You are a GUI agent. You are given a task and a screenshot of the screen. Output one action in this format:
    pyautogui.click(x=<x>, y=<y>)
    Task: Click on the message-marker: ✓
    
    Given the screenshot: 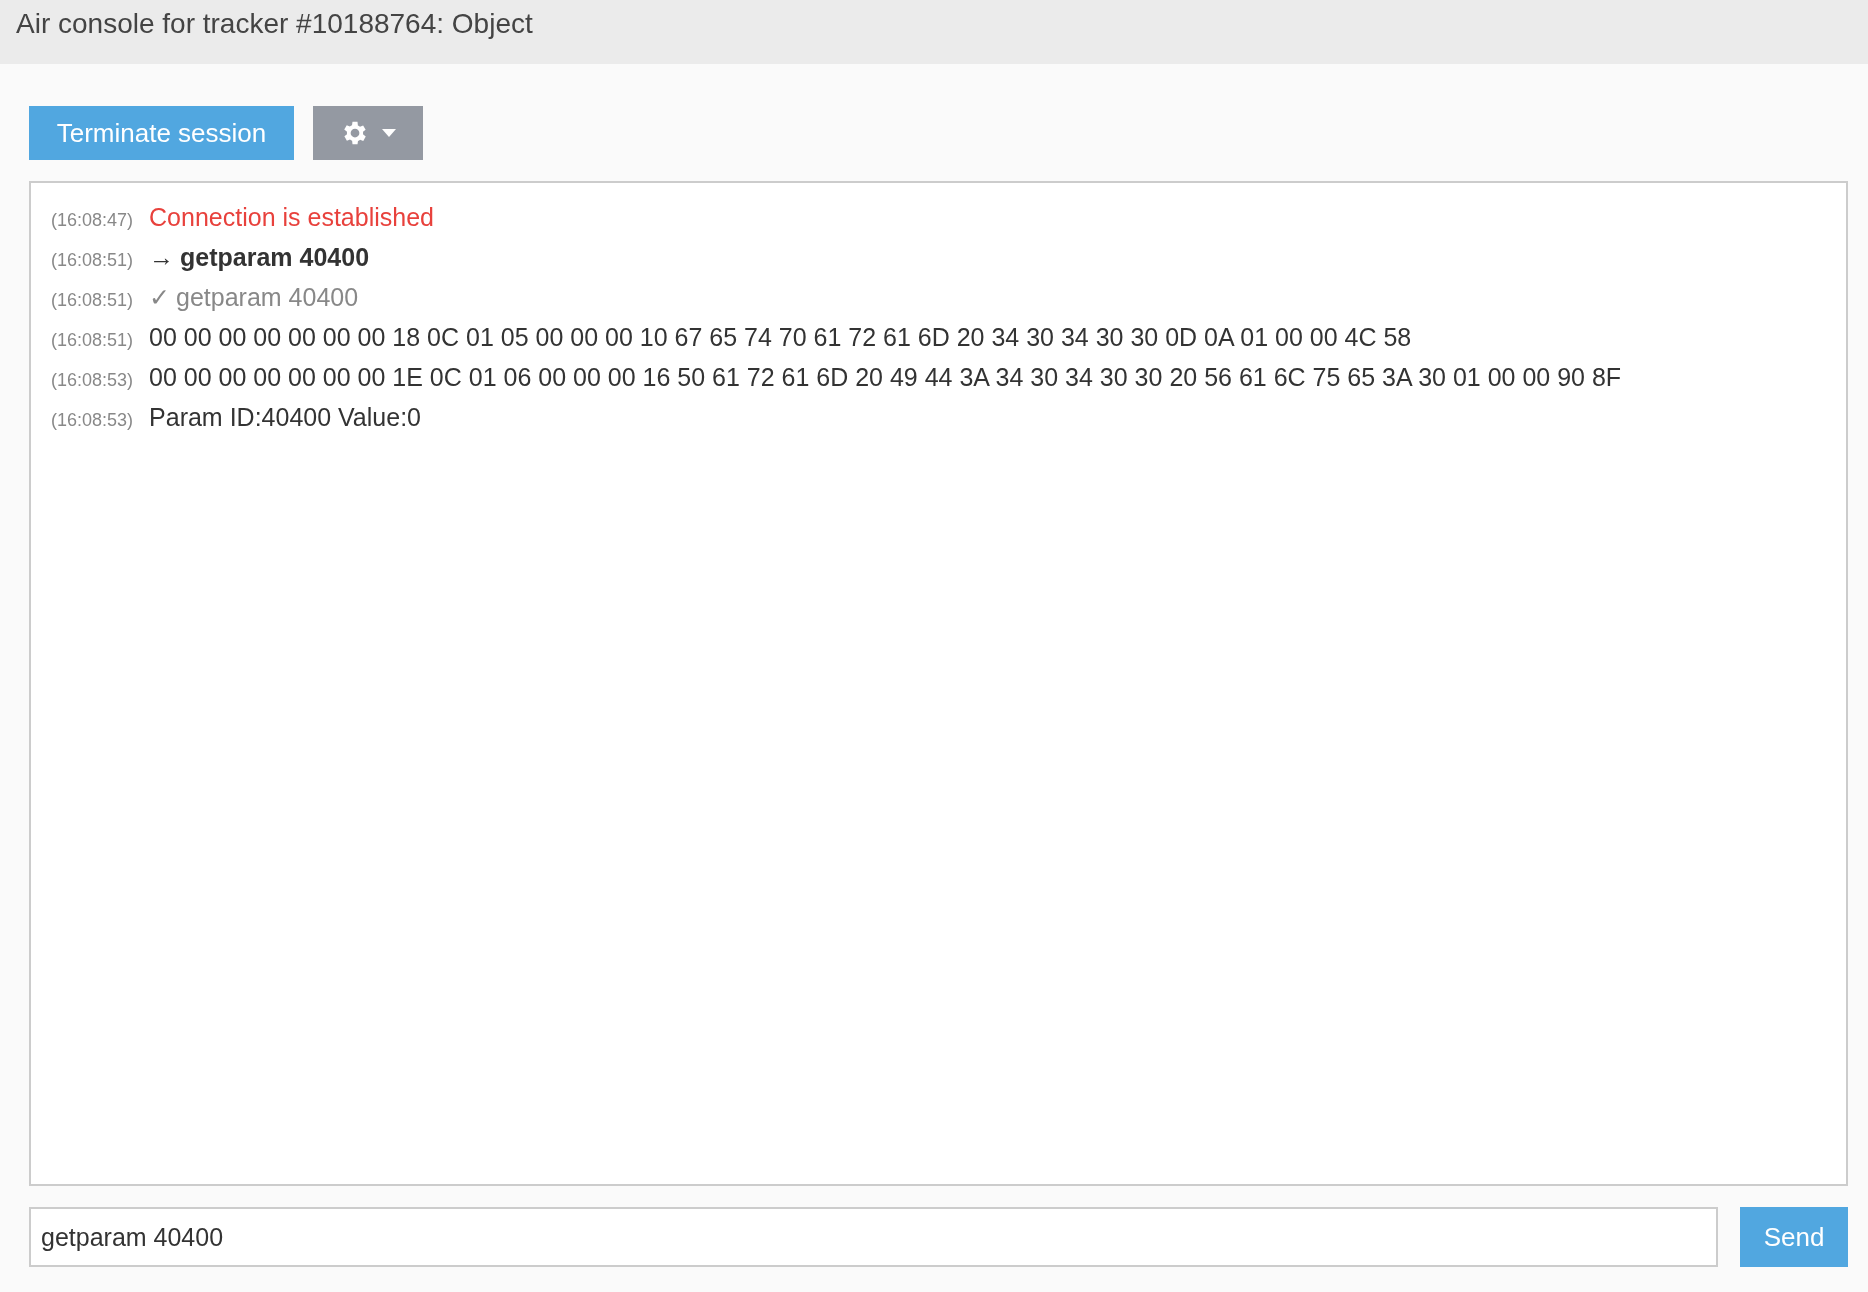 What is the action you would take?
    pyautogui.click(x=160, y=297)
    